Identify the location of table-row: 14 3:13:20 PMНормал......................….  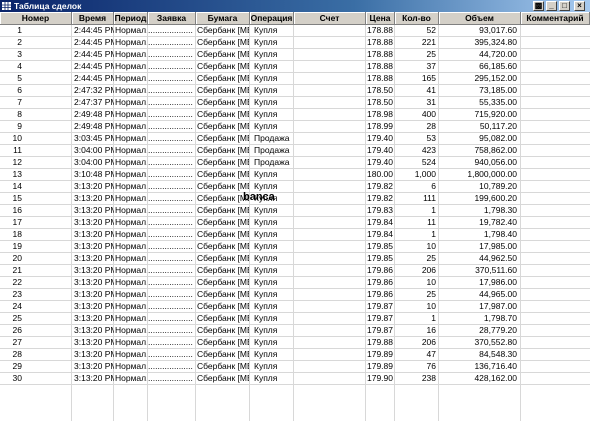
(295, 187).